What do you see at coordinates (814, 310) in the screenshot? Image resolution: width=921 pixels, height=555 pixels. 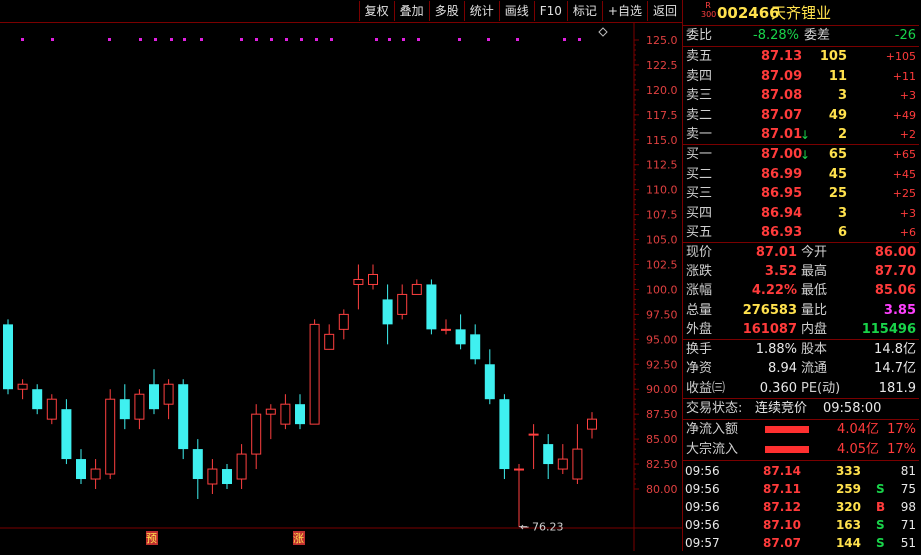 I see `quote-label: 量比` at bounding box center [814, 310].